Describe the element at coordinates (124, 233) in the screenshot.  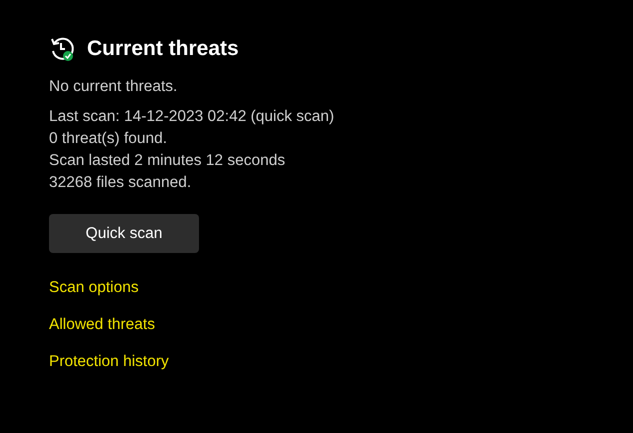
I see `quick-scan-button: Quick scan` at that location.